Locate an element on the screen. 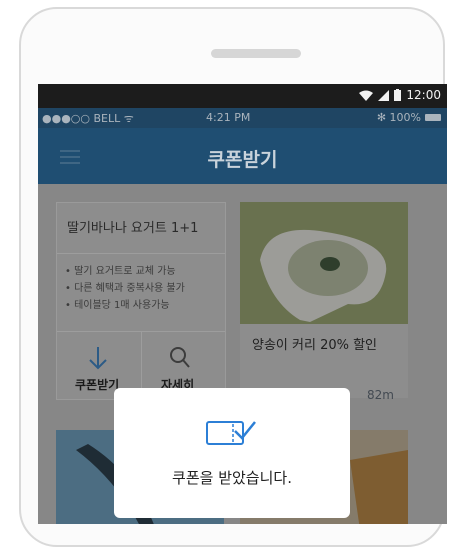 The image size is (451, 547). battery-mini-icon is located at coordinates (433, 117).